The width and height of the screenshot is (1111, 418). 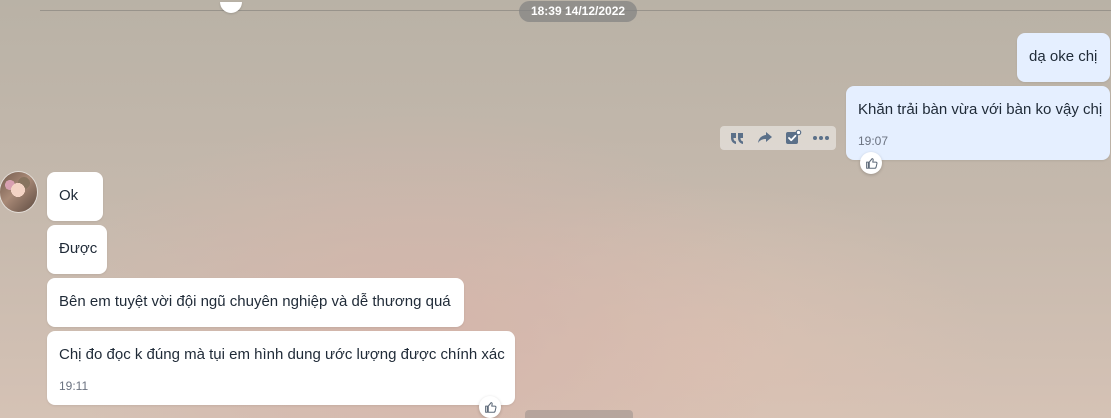 What do you see at coordinates (873, 141) in the screenshot?
I see `message-time: 19:07` at bounding box center [873, 141].